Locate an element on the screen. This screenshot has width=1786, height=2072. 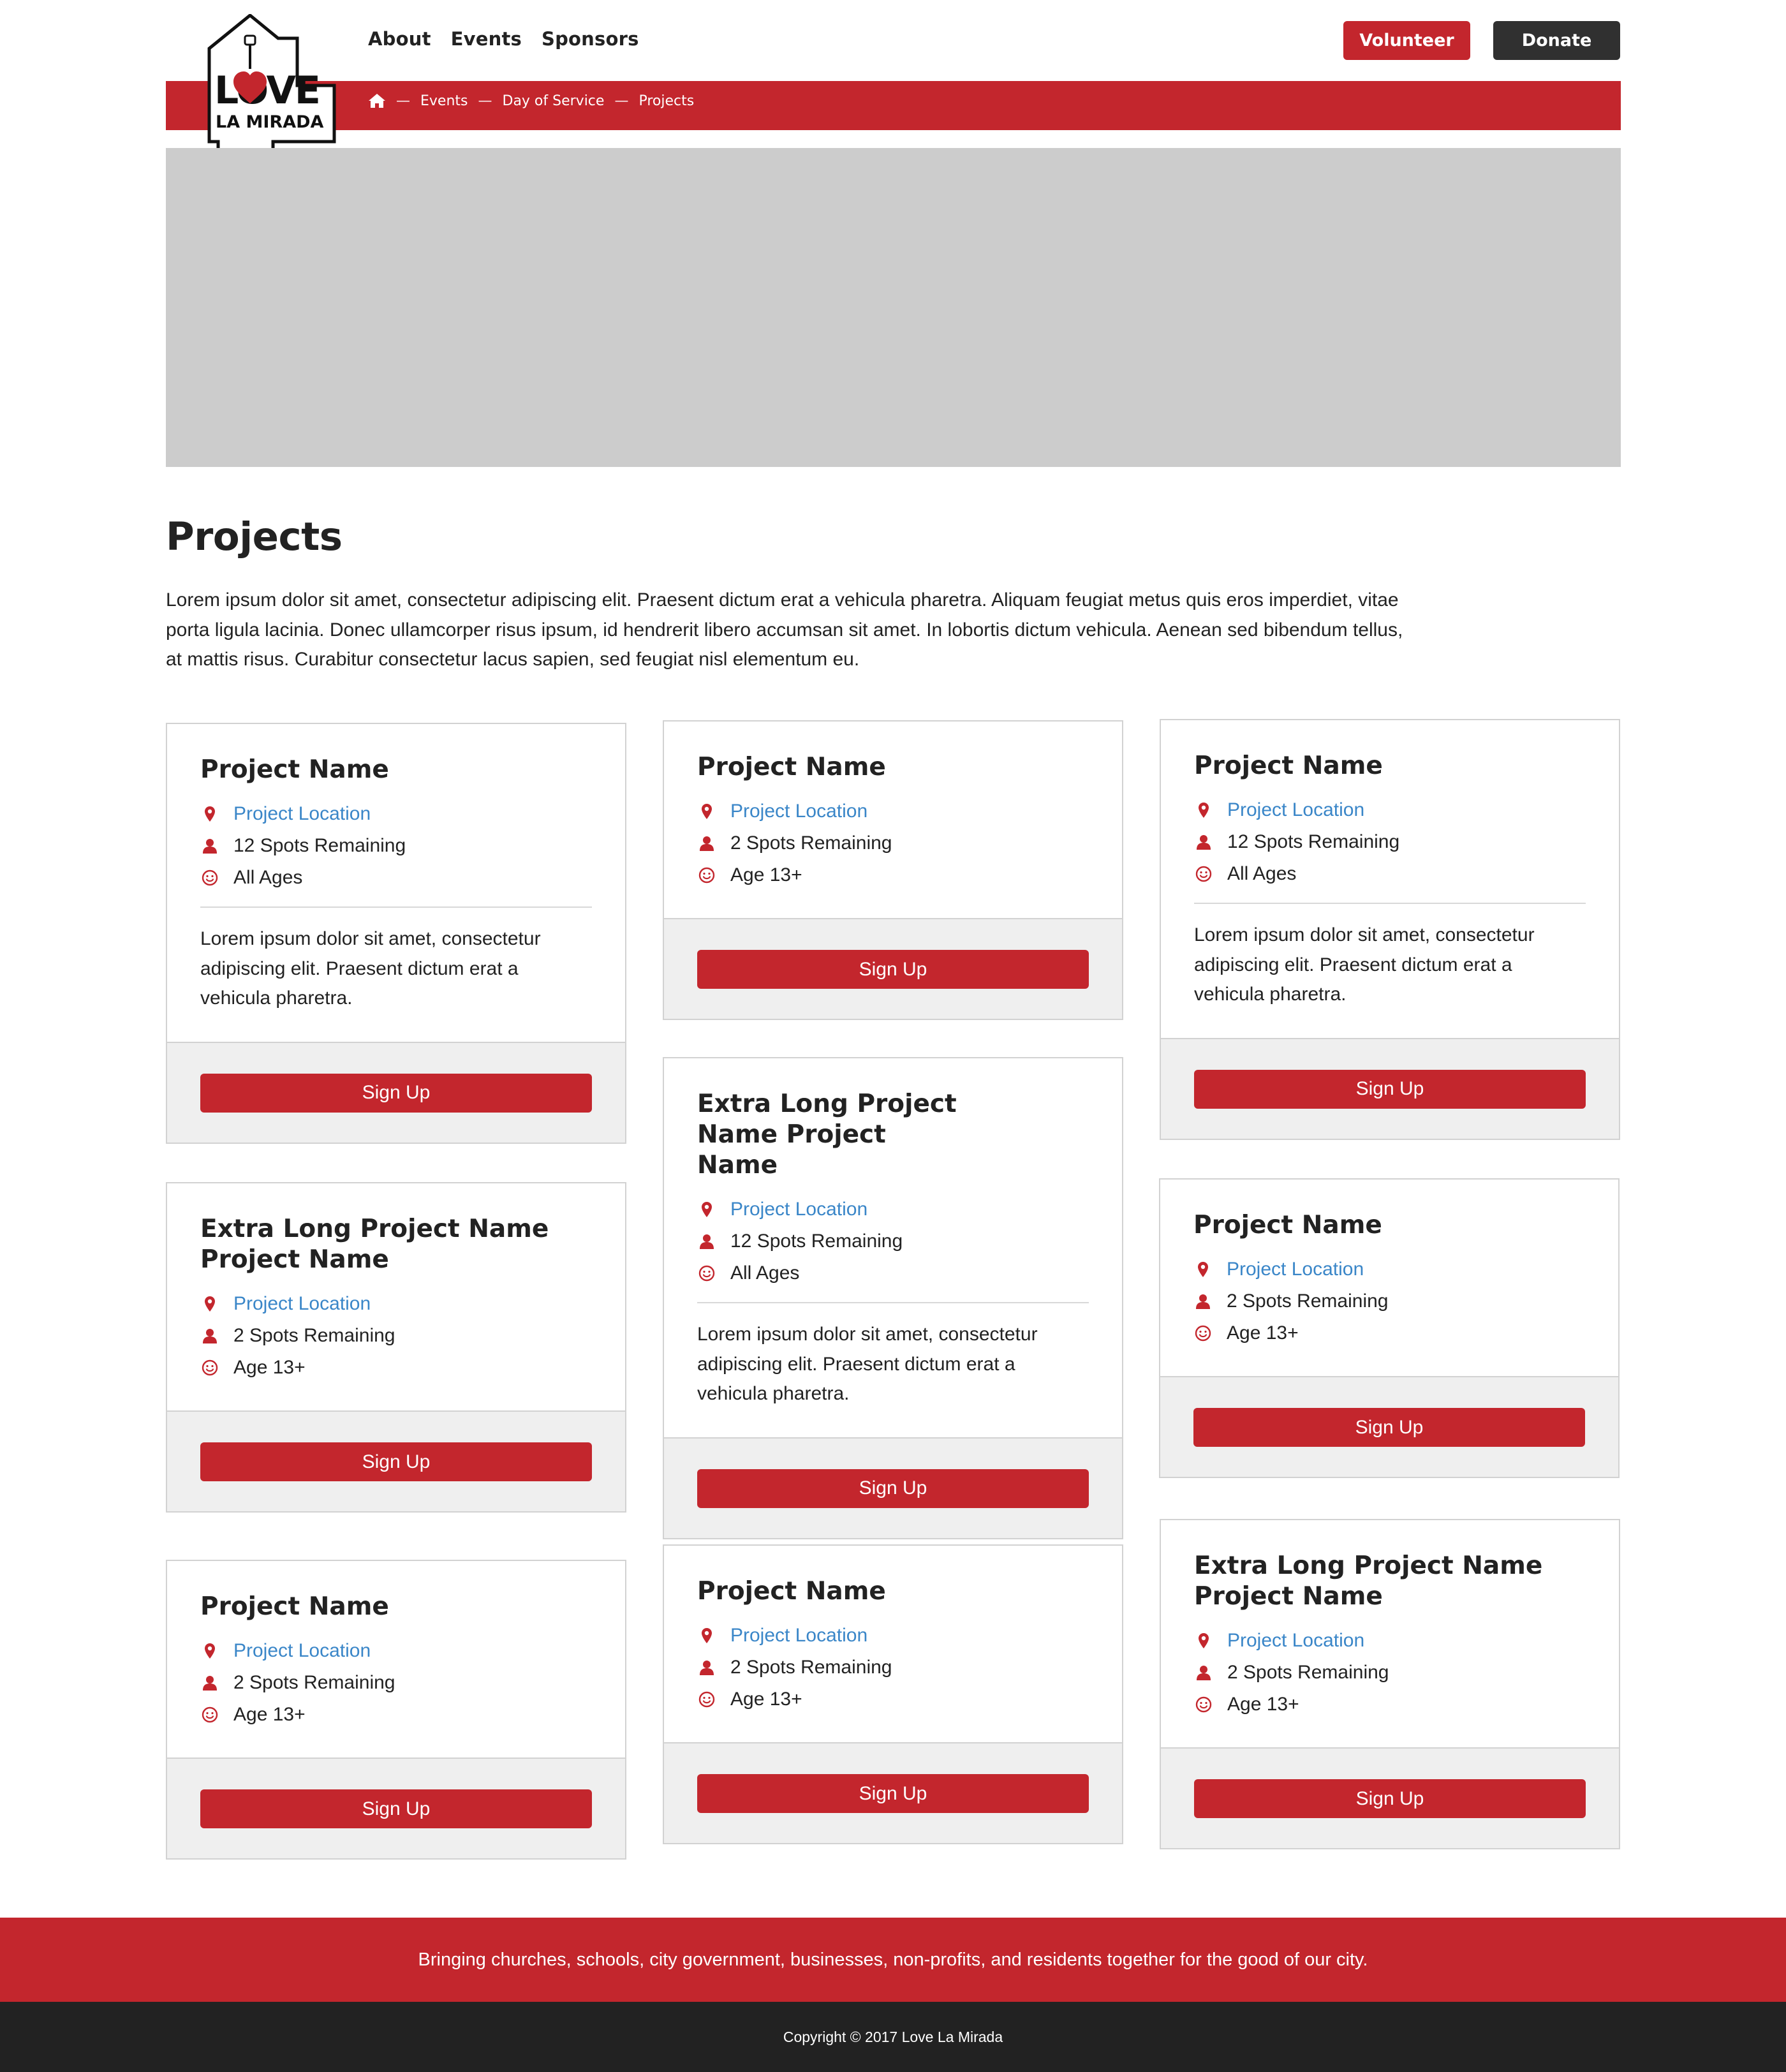
donate-button: Donate is located at coordinates (1556, 40).